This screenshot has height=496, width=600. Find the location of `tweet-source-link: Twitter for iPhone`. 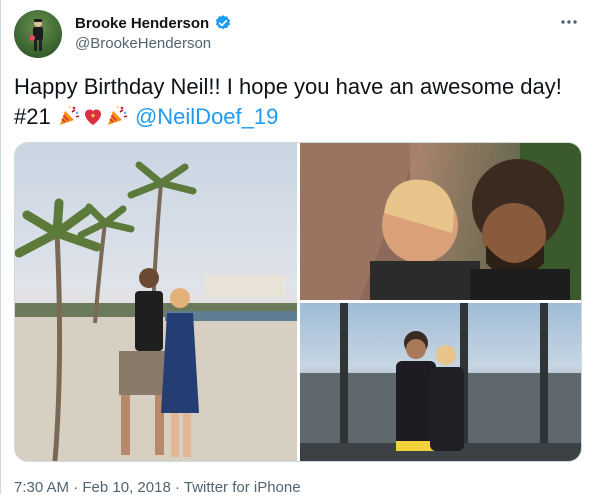

tweet-source-link: Twitter for iPhone is located at coordinates (242, 487).